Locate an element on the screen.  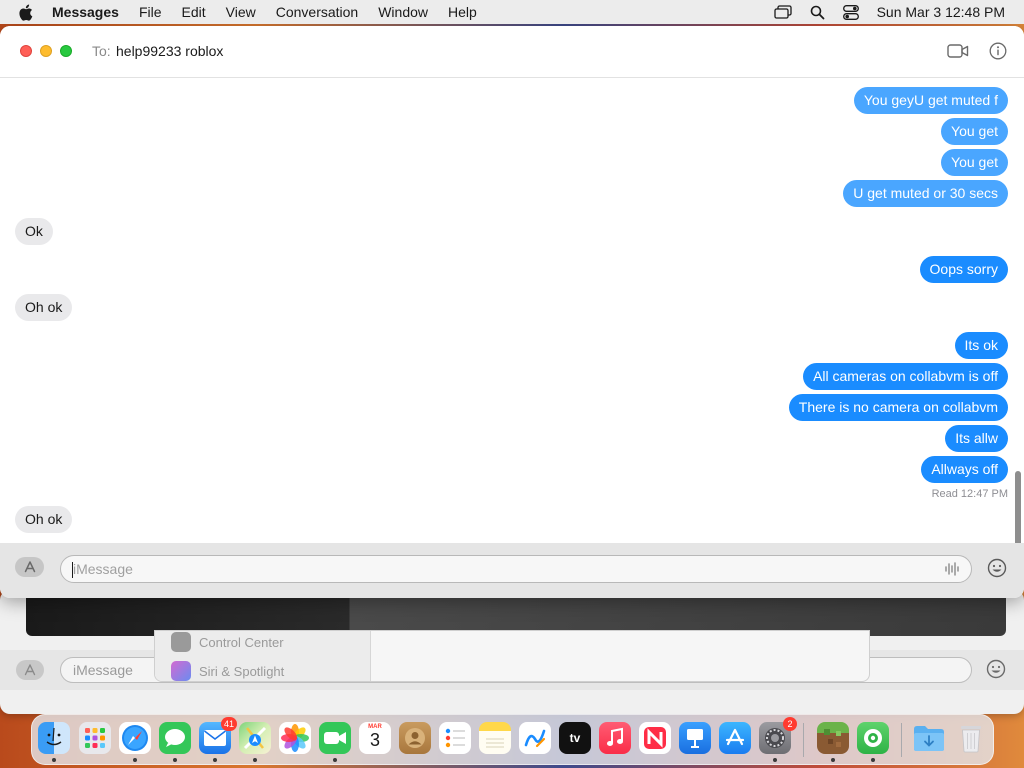
dock: 41 MAR 3 tv 2 is located at coordinates (512, 739).